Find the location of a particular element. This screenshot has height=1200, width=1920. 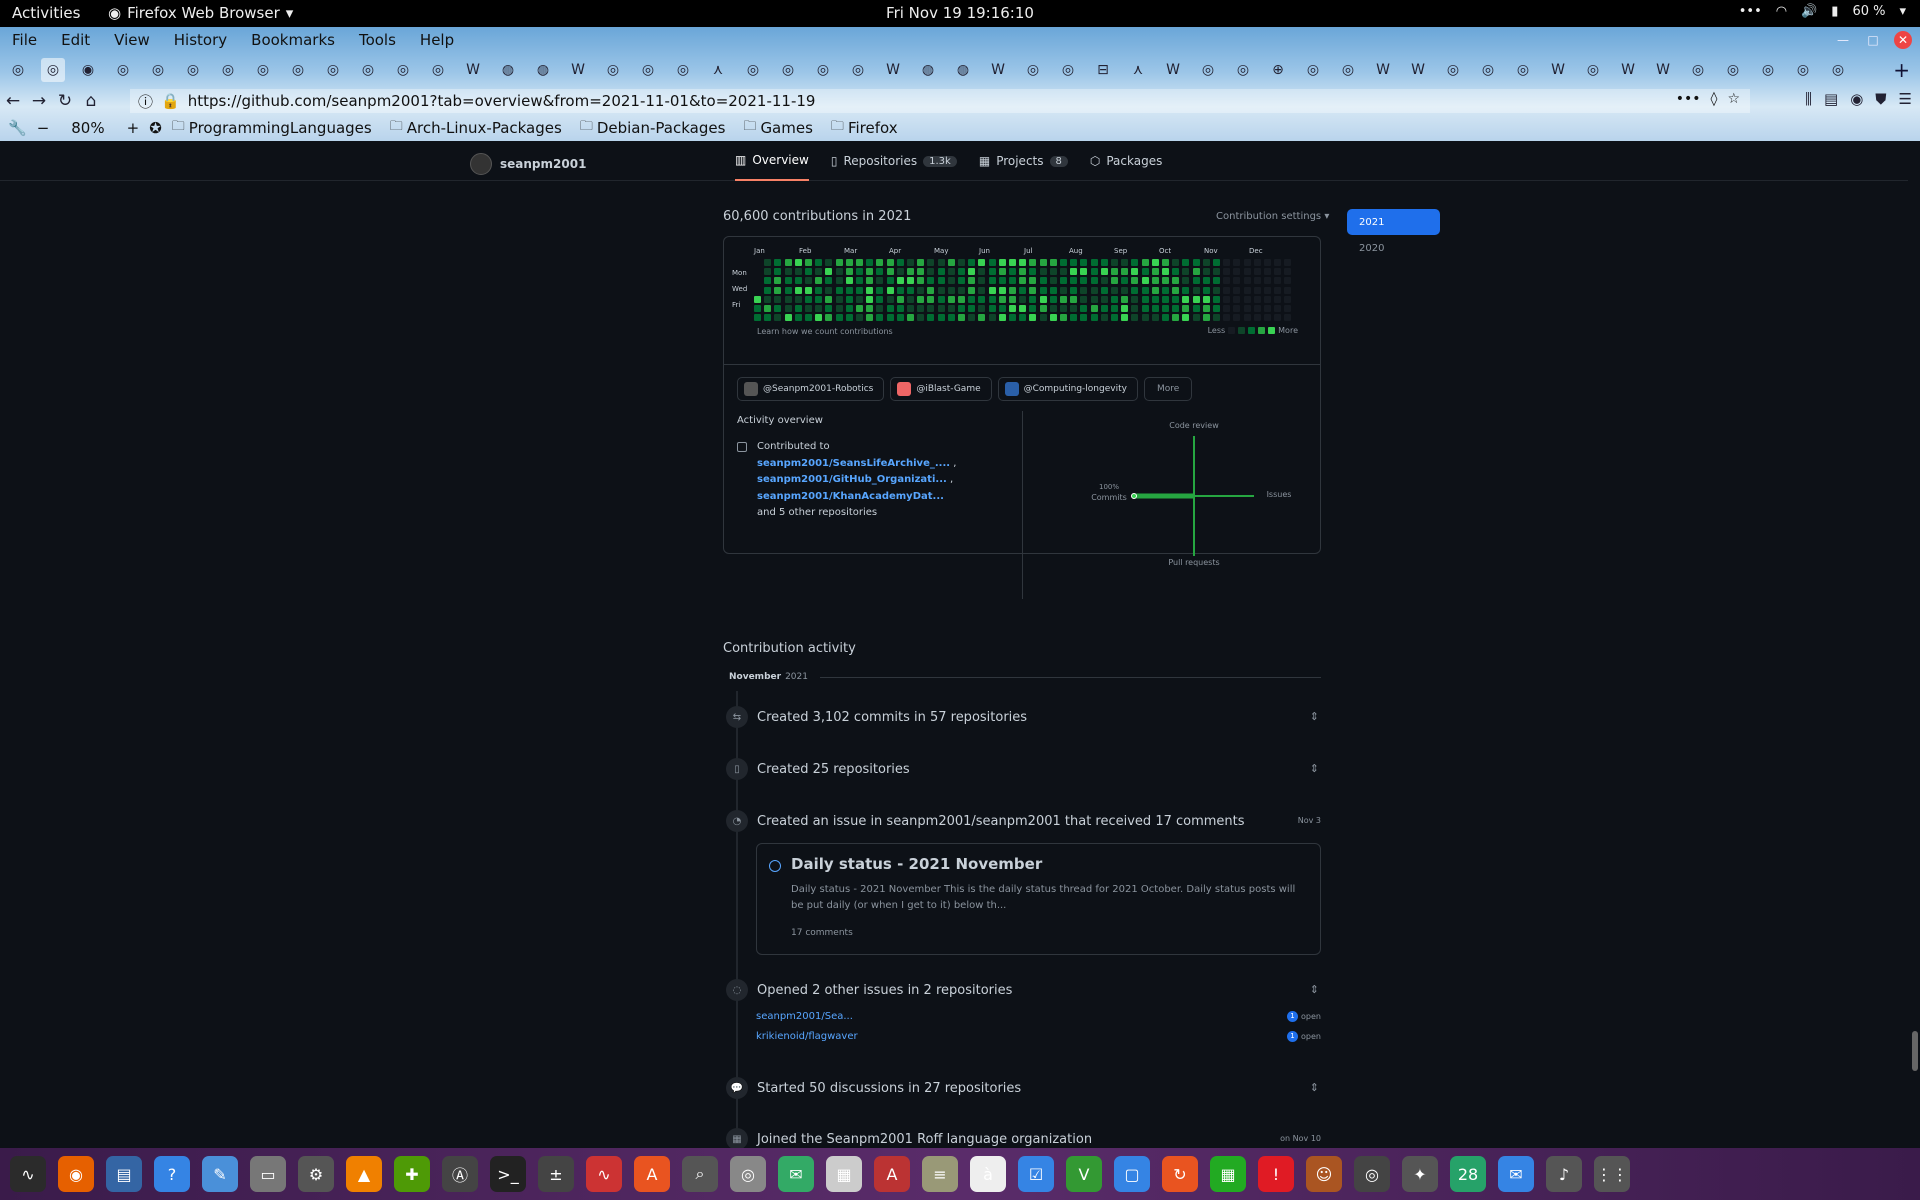

dock-app-icon: ♪ is located at coordinates (1564, 1174).